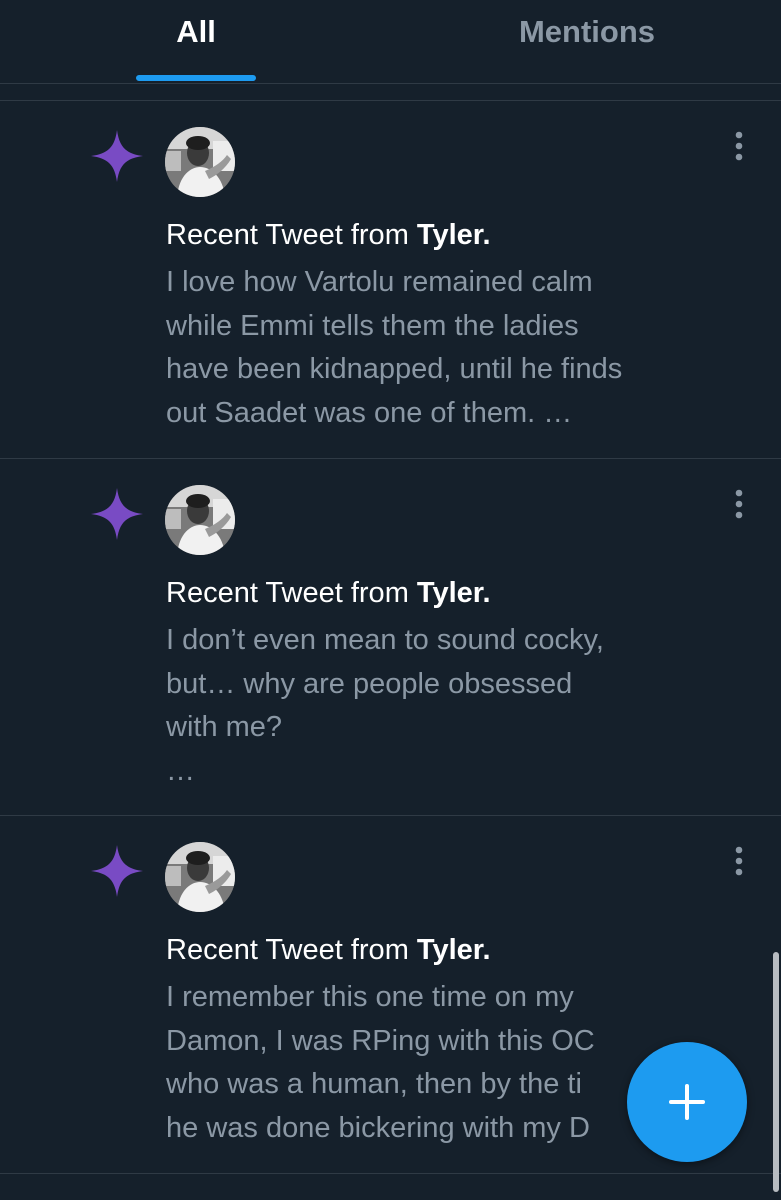  I want to click on tweet-line: I don’t even mean to sound cocky,, so click(385, 640).